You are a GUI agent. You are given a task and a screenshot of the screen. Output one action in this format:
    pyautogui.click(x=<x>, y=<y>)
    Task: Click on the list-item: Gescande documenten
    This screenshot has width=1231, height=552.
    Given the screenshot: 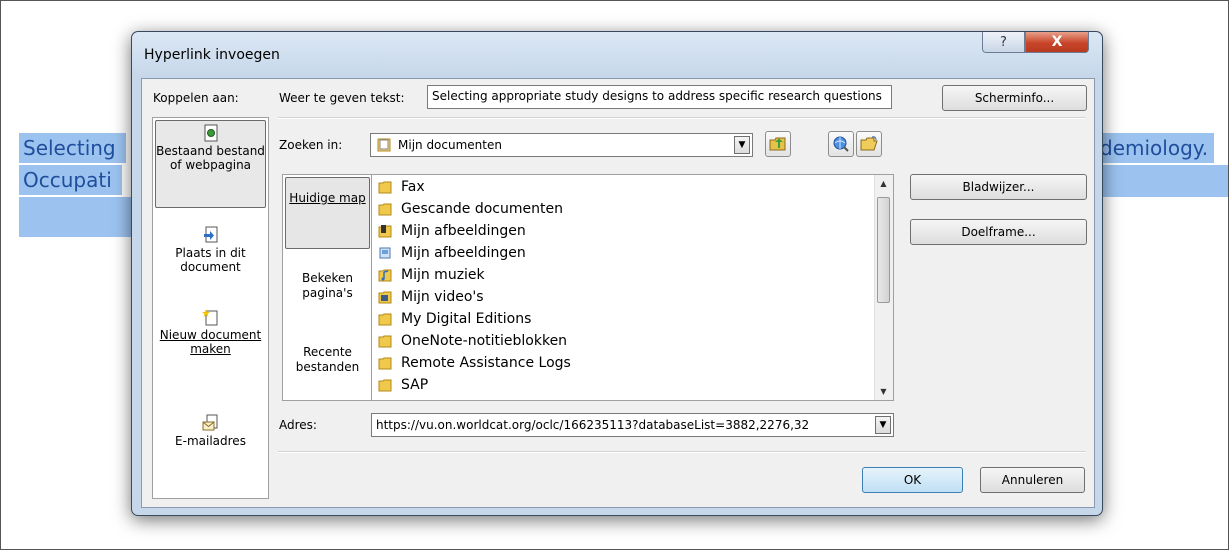 What is the action you would take?
    pyautogui.click(x=470, y=209)
    